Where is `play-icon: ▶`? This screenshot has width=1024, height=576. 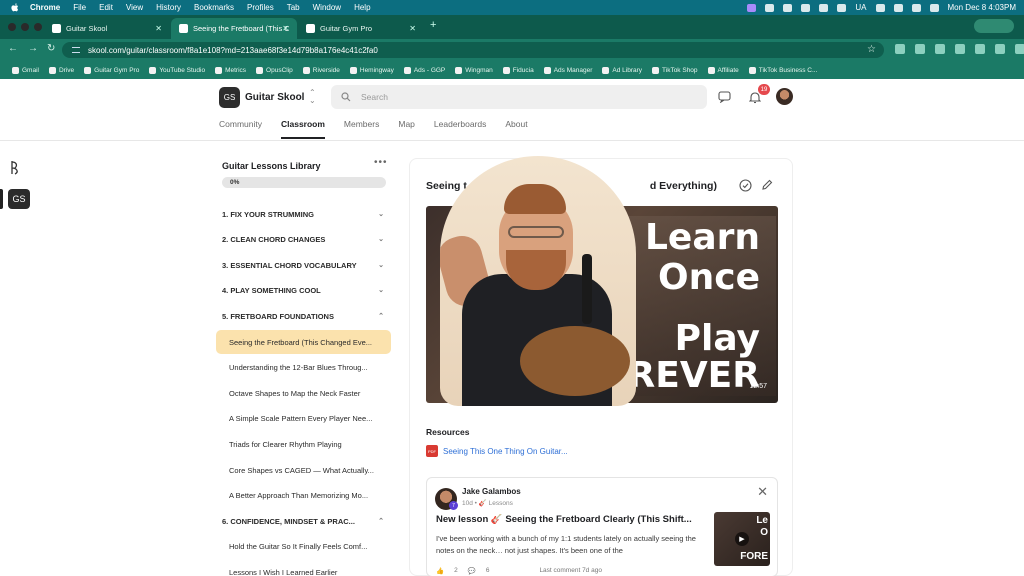
play-icon: ▶ is located at coordinates (742, 539).